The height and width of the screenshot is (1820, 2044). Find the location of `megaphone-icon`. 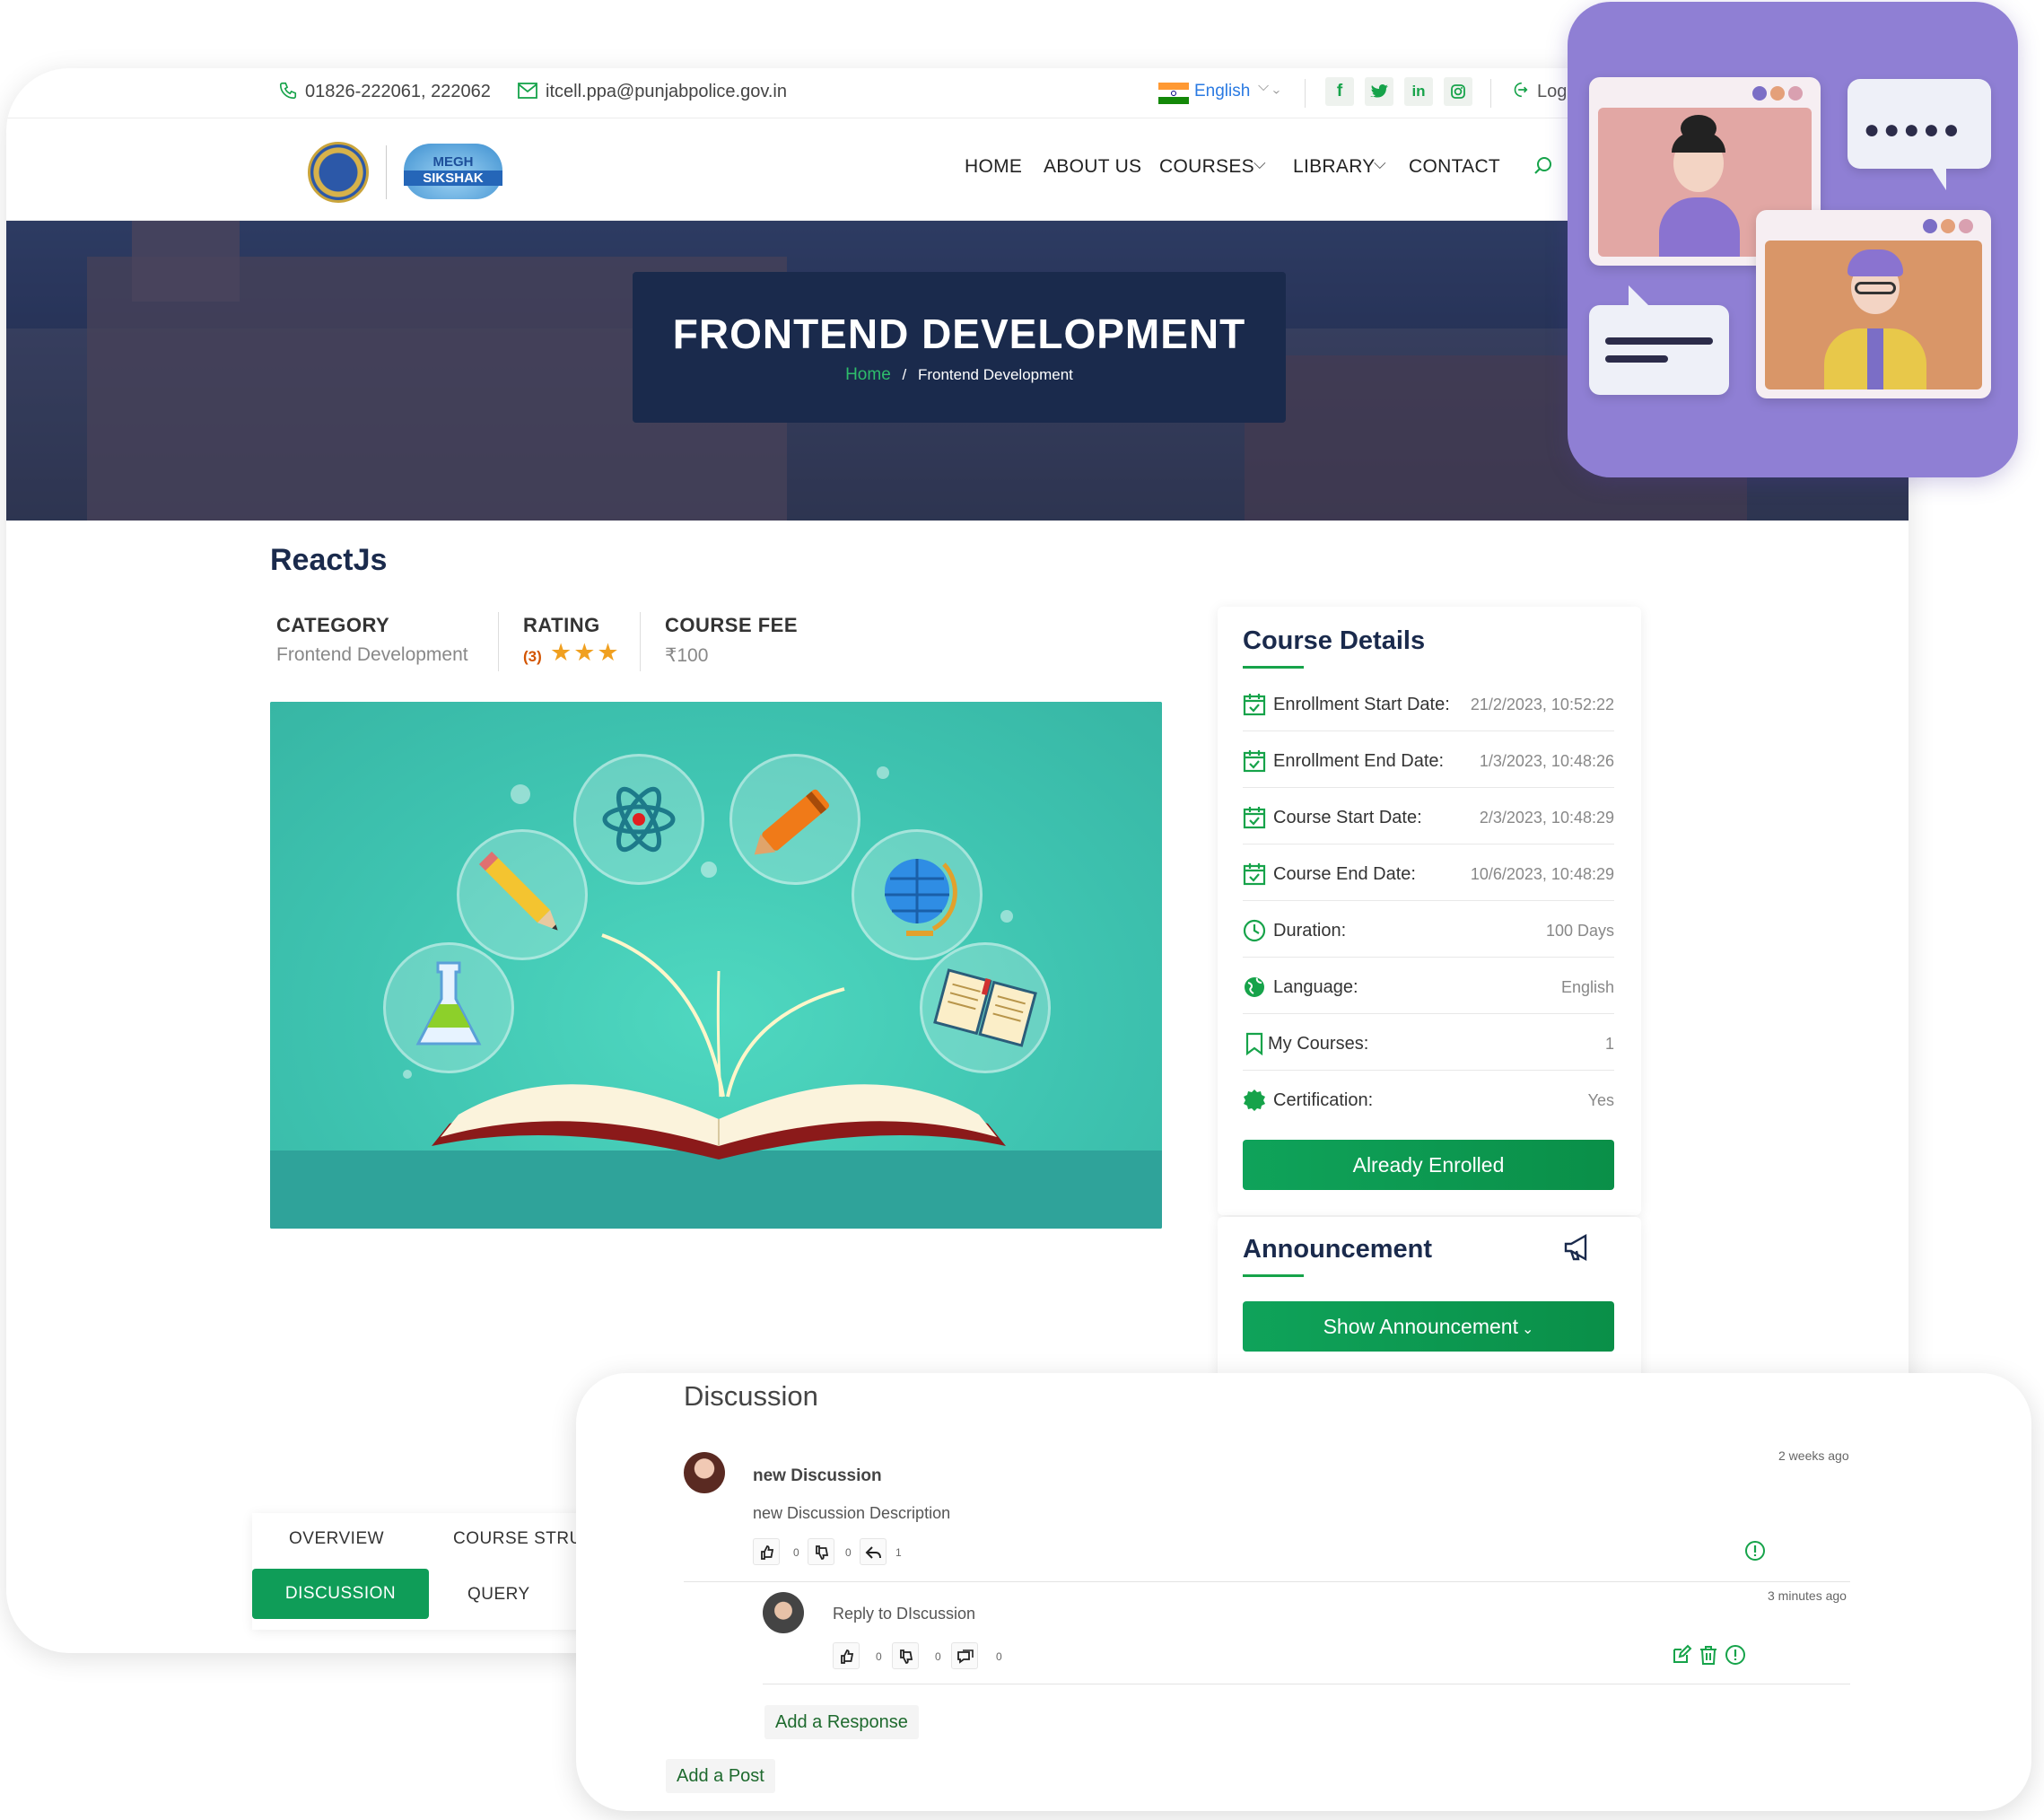

megaphone-icon is located at coordinates (1576, 1248).